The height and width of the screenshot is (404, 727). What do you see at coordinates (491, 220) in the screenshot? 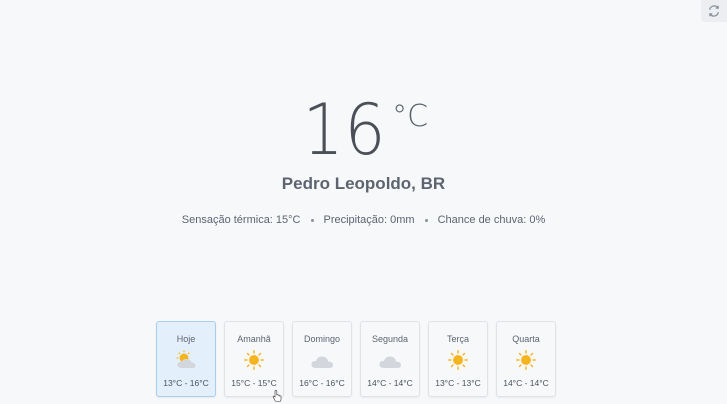
I see `rain-chance: Chance de chuva: 0%` at bounding box center [491, 220].